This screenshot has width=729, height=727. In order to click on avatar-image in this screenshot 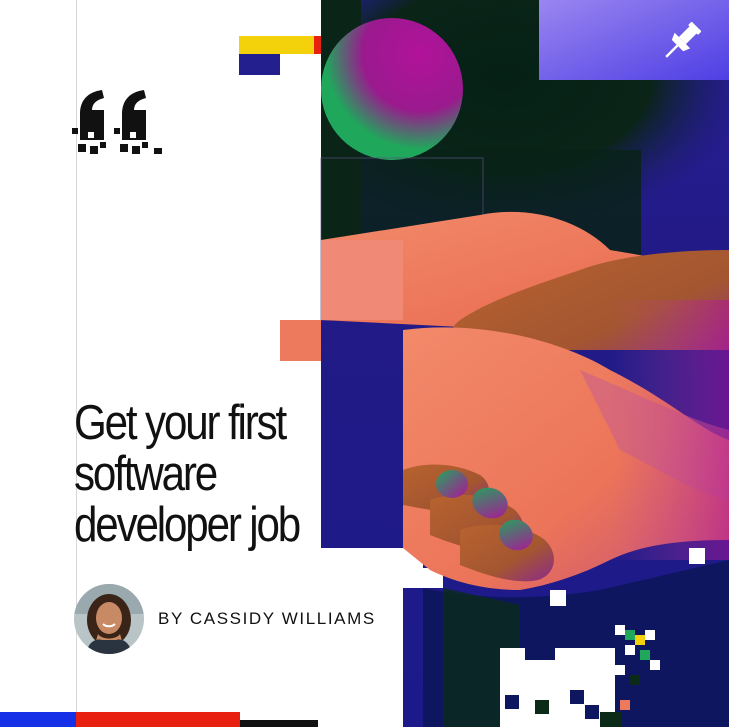, I will do `click(109, 619)`.